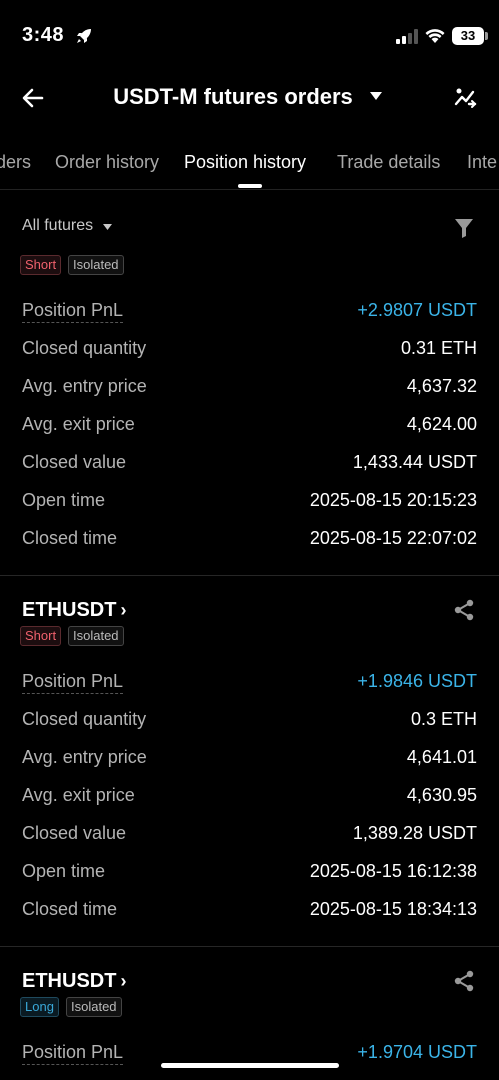 Image resolution: width=499 pixels, height=1080 pixels. I want to click on filter-row: All futures, so click(249, 226).